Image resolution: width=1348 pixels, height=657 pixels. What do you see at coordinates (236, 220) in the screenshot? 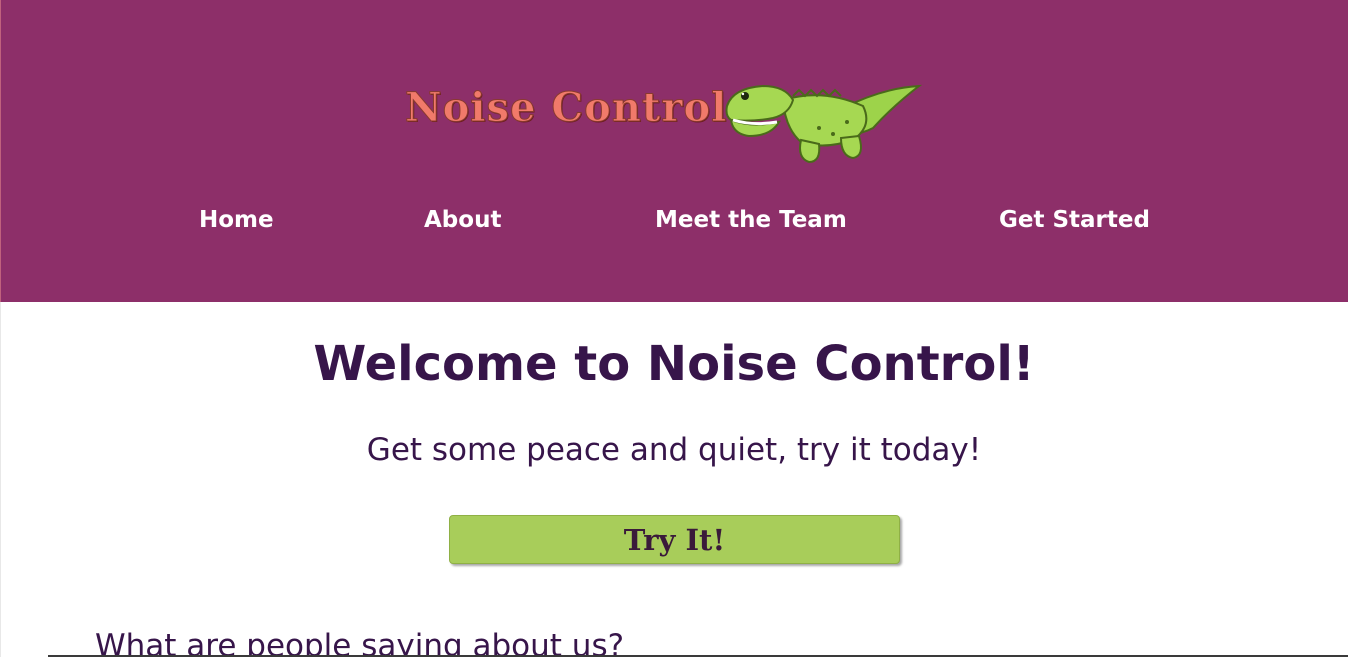
I see `nav-home-link: Home` at bounding box center [236, 220].